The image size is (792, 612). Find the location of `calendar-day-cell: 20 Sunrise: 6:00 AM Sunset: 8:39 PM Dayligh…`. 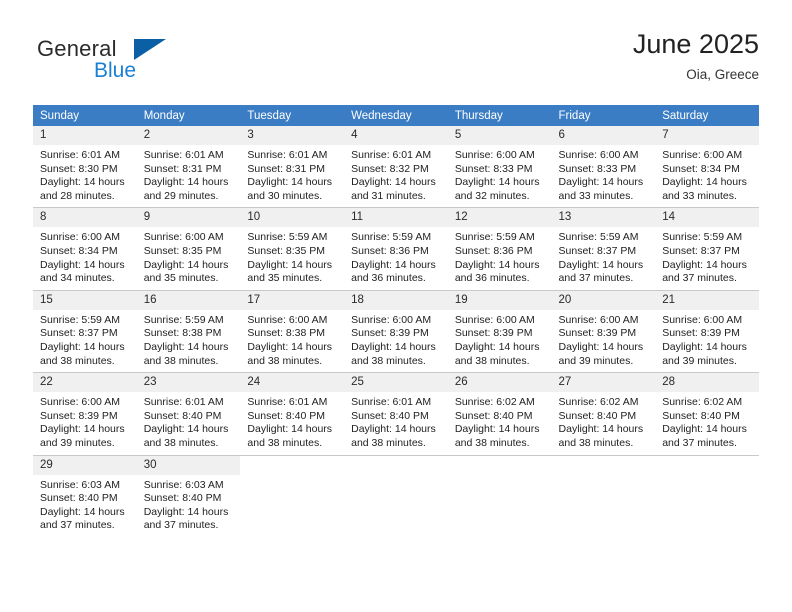

calendar-day-cell: 20 Sunrise: 6:00 AM Sunset: 8:39 PM Dayligh… is located at coordinates (603, 331).